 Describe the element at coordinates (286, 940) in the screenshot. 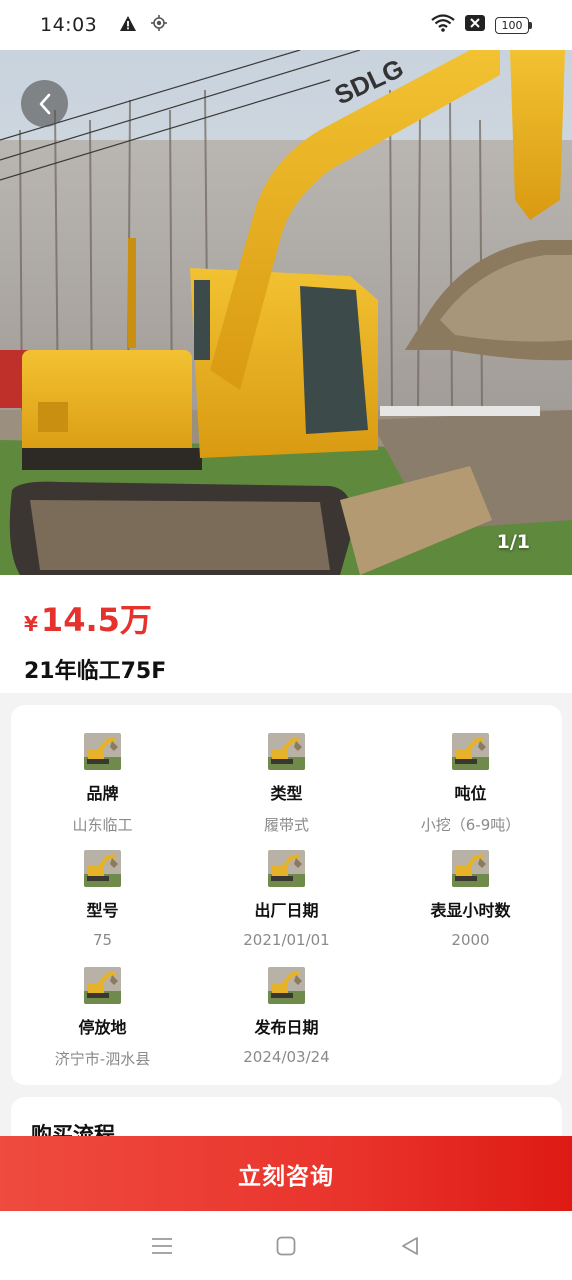

I see `spec-value: 2021/01/01` at that location.